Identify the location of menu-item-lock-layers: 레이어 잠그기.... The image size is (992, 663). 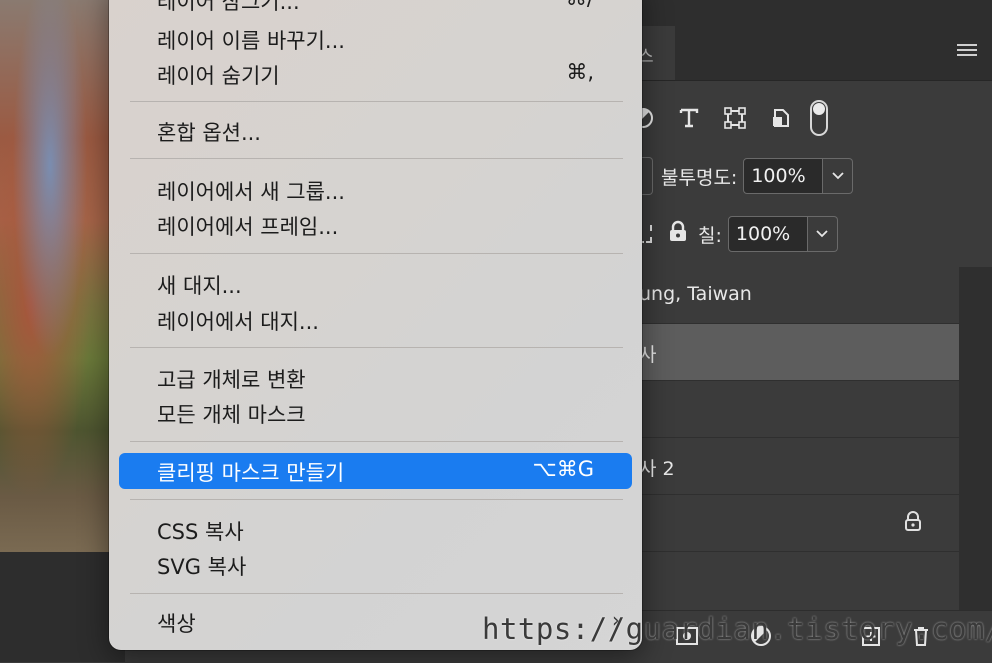
(228, 8).